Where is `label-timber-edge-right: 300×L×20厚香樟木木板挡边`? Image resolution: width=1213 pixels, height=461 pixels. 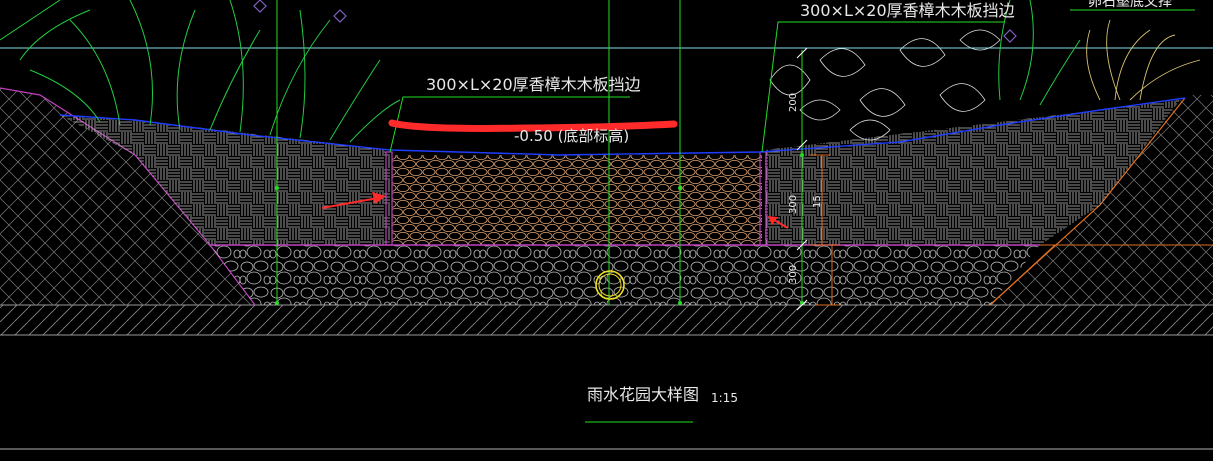 label-timber-edge-right: 300×L×20厚香樟木木板挡边 is located at coordinates (907, 10).